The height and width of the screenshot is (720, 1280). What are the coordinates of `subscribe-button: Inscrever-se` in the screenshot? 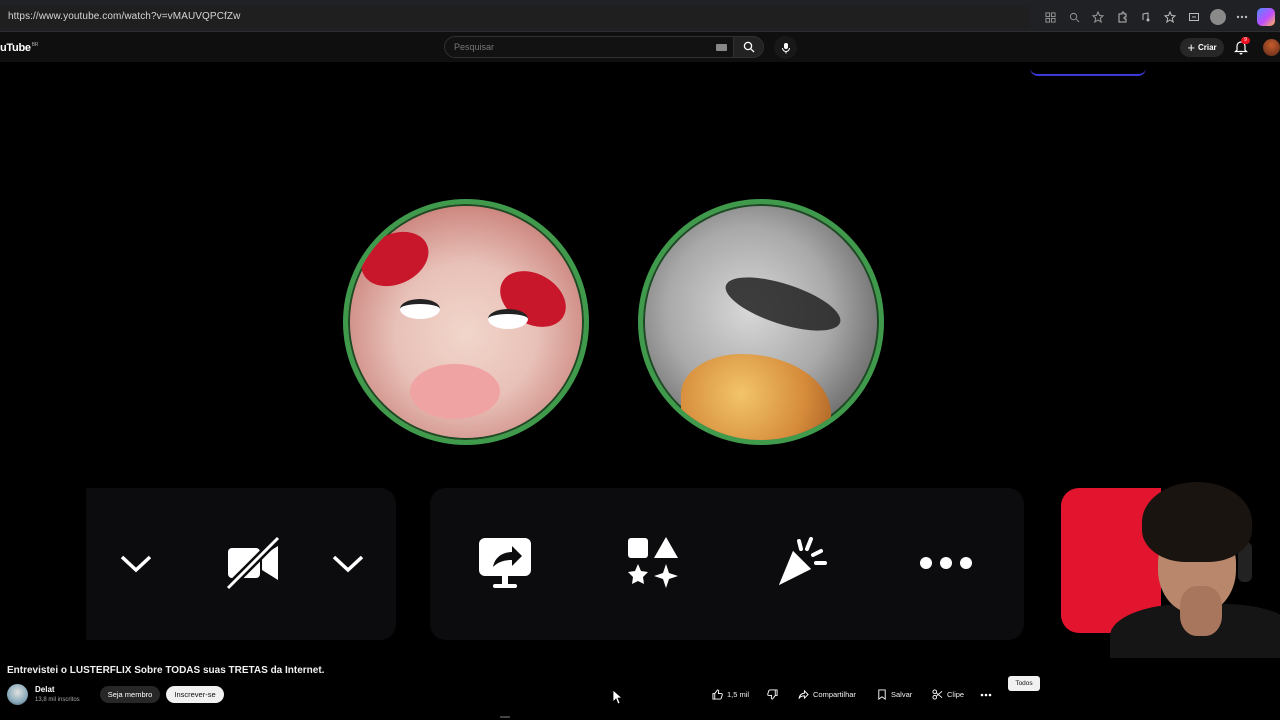 It's located at (195, 694).